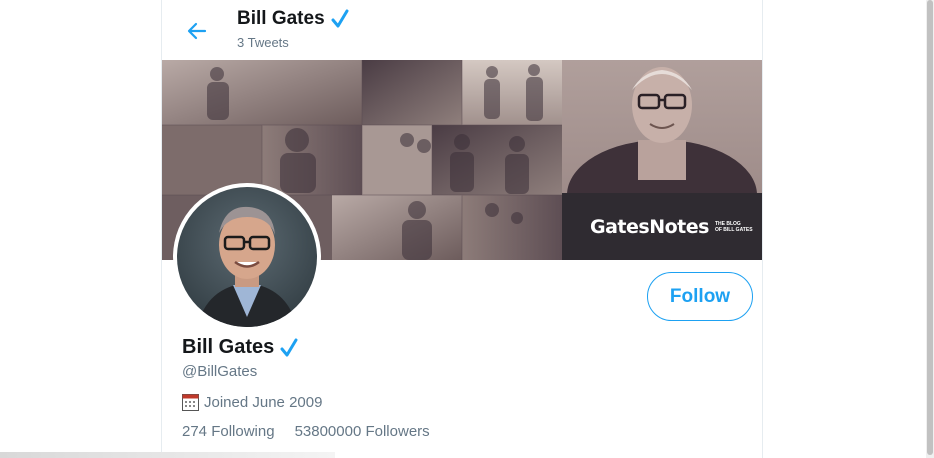  Describe the element at coordinates (228, 431) in the screenshot. I see `following-count-link: 274 Following` at that location.